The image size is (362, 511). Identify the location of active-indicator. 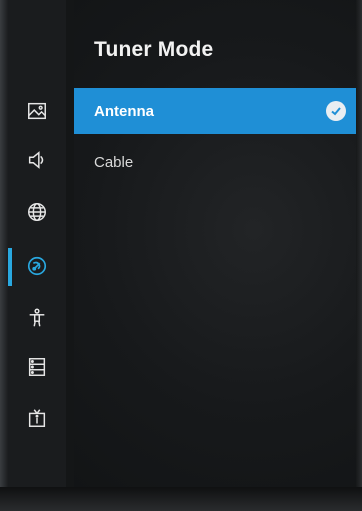
(10, 267).